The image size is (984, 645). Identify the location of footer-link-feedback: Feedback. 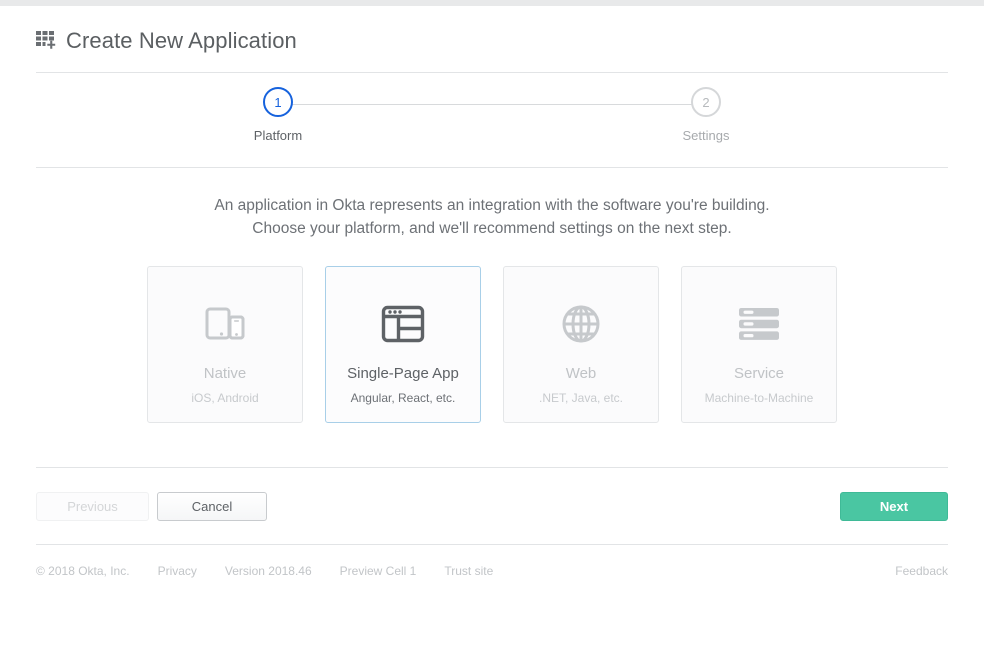
(921, 571).